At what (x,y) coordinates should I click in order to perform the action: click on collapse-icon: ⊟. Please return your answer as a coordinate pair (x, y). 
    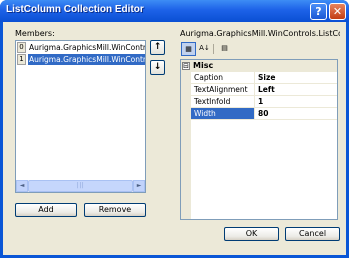
    Looking at the image, I should click on (186, 66).